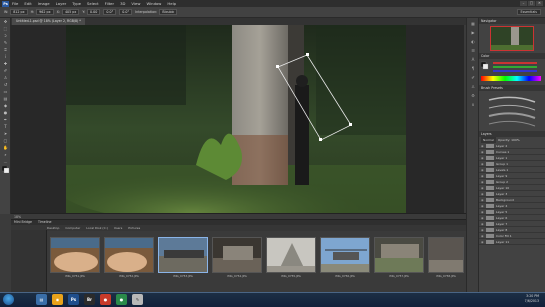 This screenshot has width=545, height=307. What do you see at coordinates (5, 134) in the screenshot?
I see `path-select-tool-icon: ➤` at bounding box center [5, 134].